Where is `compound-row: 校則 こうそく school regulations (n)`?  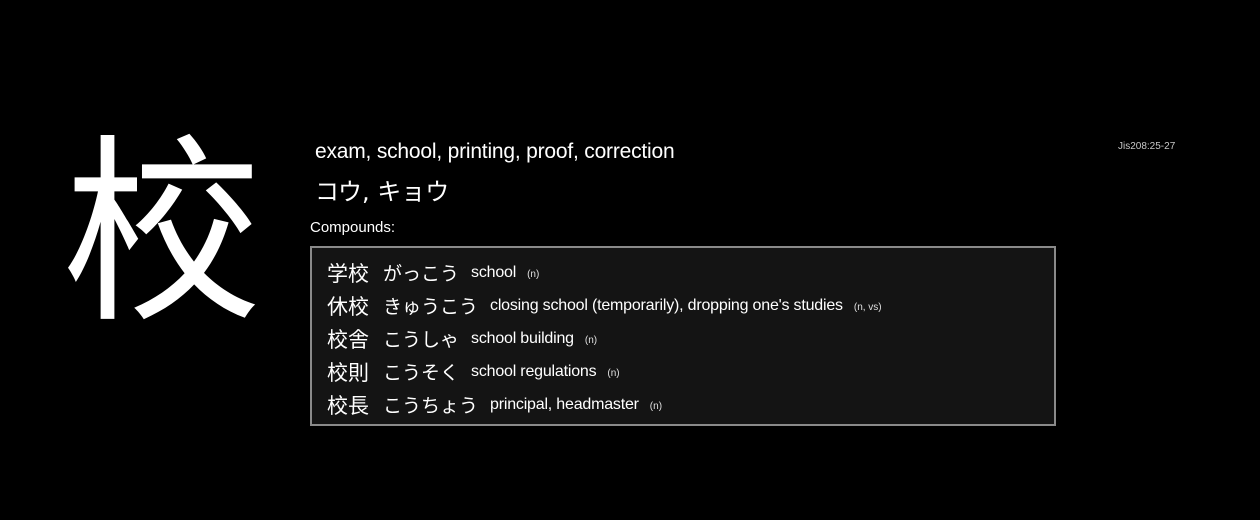 compound-row: 校則 こうそく school regulations (n) is located at coordinates (690, 371).